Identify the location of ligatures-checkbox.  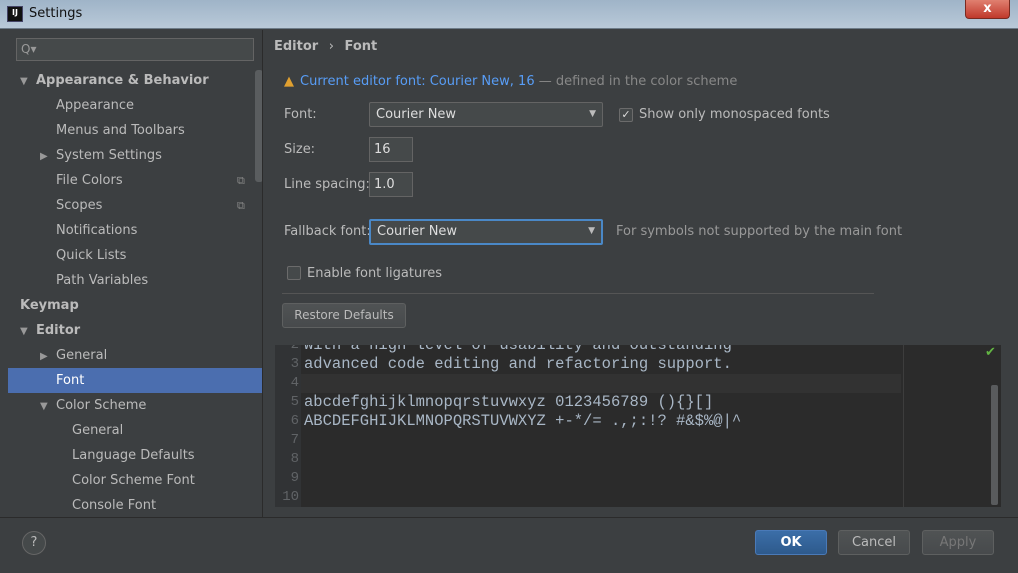
(294, 273).